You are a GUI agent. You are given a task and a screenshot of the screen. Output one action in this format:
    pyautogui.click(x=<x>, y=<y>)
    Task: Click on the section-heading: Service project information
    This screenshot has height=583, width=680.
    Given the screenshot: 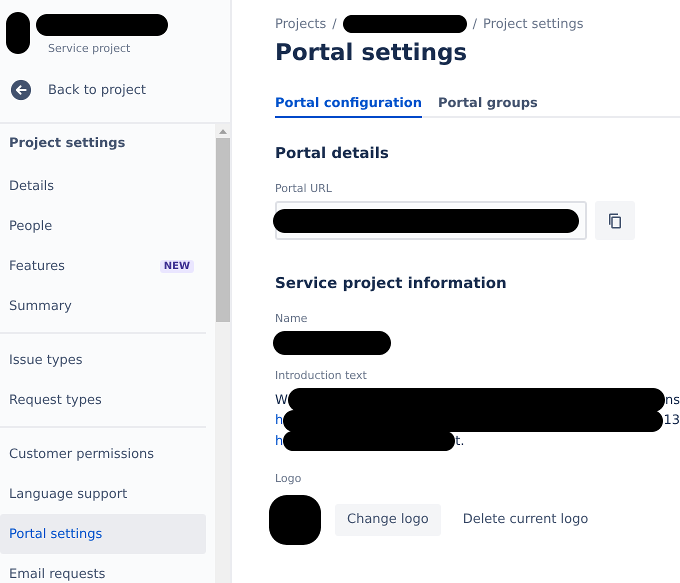 What is the action you would take?
    pyautogui.click(x=391, y=283)
    